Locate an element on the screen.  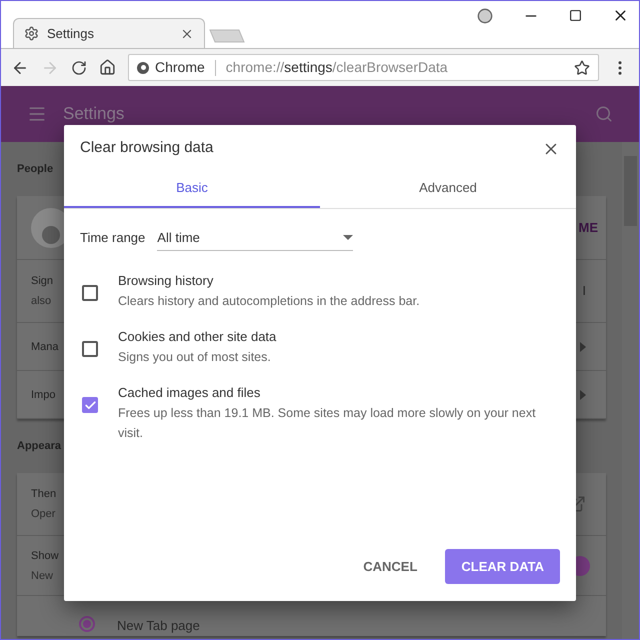
reload-icon is located at coordinates (79, 68).